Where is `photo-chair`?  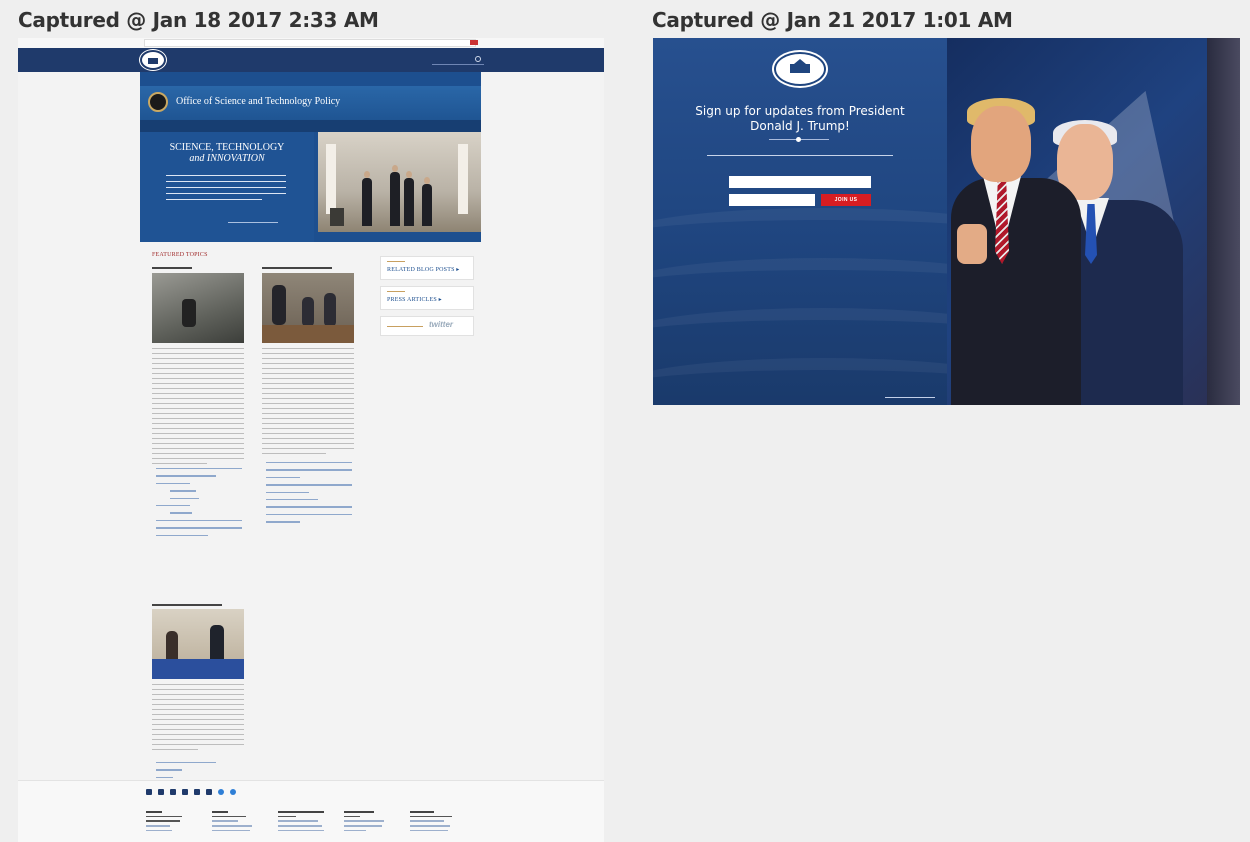 photo-chair is located at coordinates (337, 217).